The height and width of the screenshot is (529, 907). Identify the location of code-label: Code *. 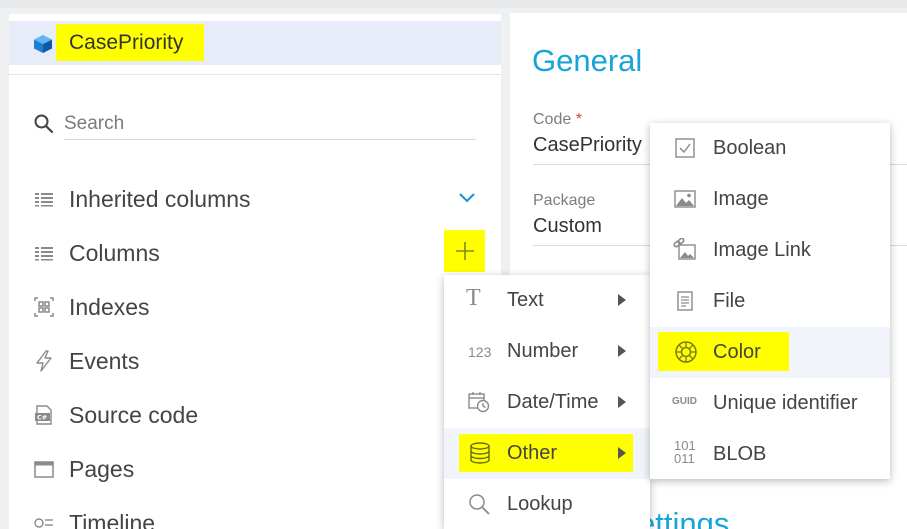
(557, 119).